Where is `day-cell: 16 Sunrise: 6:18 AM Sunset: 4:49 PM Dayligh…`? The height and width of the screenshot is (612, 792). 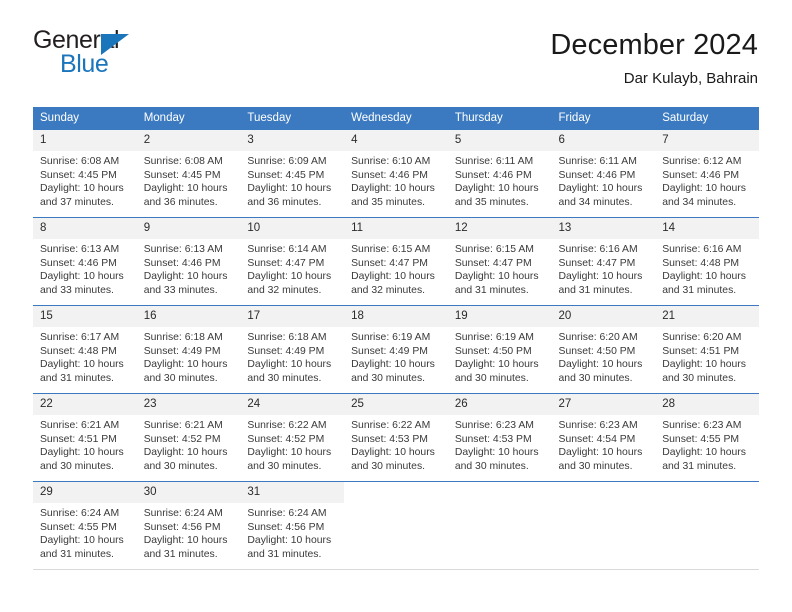
day-cell: 16 Sunrise: 6:18 AM Sunset: 4:49 PM Dayligh… is located at coordinates (188, 349).